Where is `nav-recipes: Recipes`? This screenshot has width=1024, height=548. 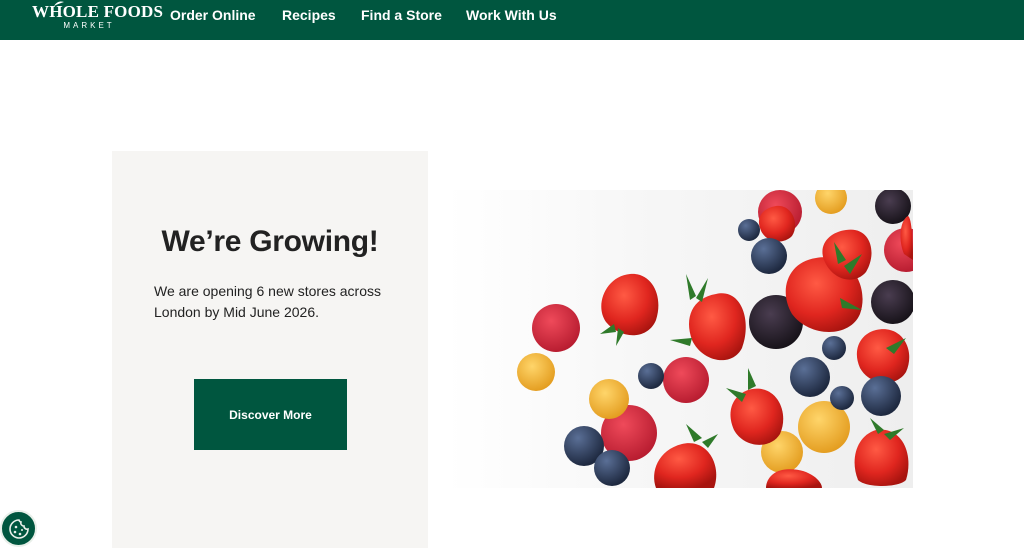
nav-recipes: Recipes is located at coordinates (309, 15).